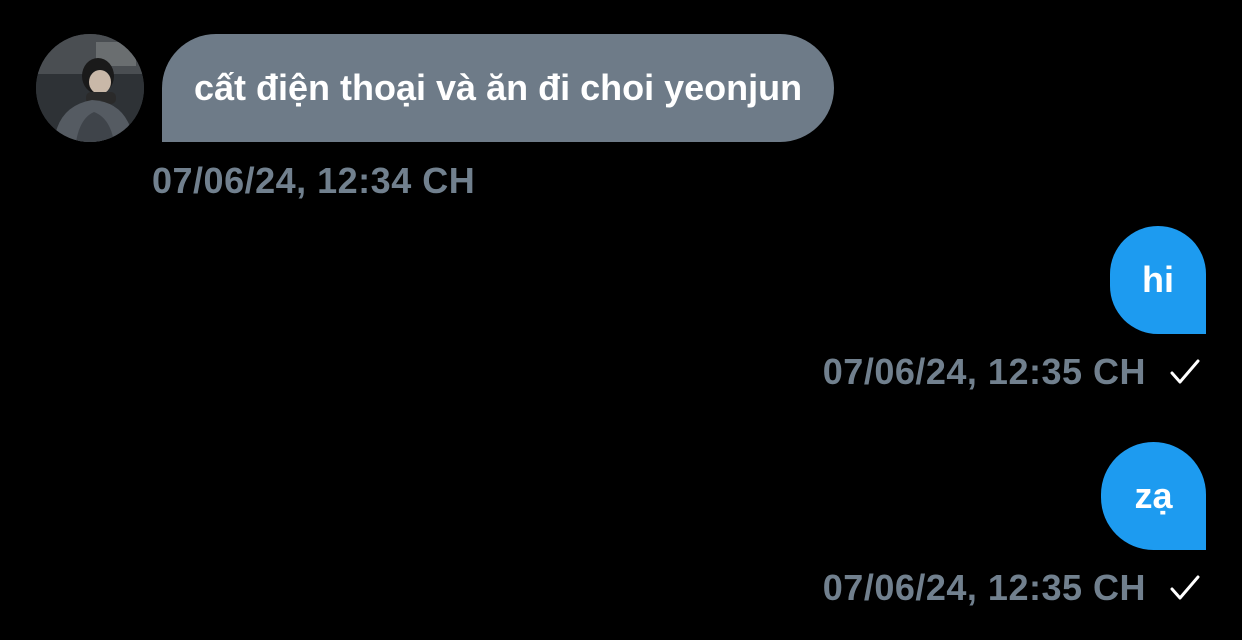 This screenshot has height=640, width=1242. I want to click on outgoing-message-bubble: hi, so click(1158, 280).